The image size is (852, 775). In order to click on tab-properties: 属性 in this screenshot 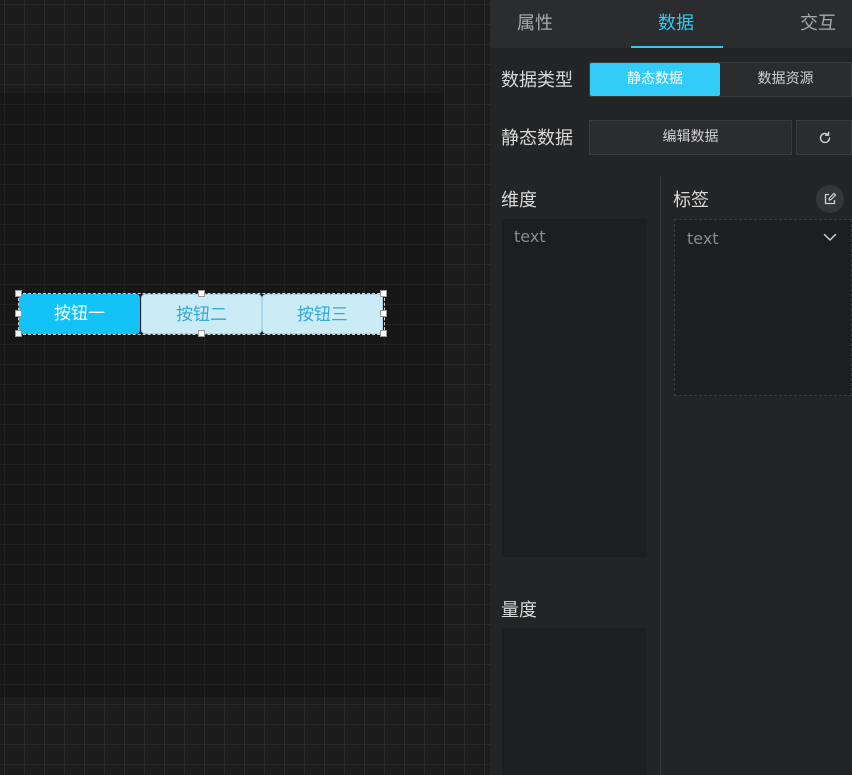, I will do `click(535, 24)`.